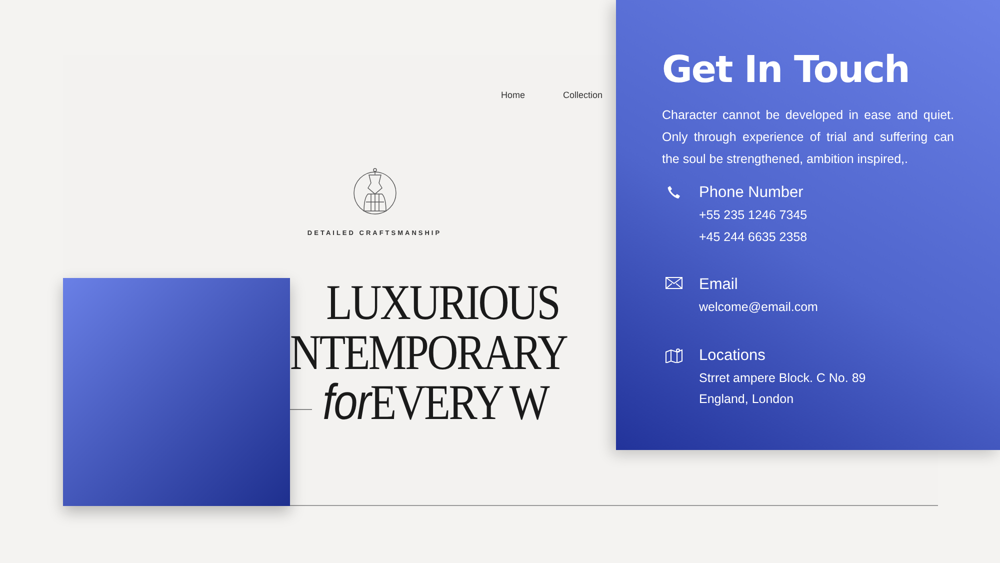 Image resolution: width=1000 pixels, height=563 pixels. Describe the element at coordinates (758, 307) in the screenshot. I see `contact-detail: welcome@email.com` at that location.